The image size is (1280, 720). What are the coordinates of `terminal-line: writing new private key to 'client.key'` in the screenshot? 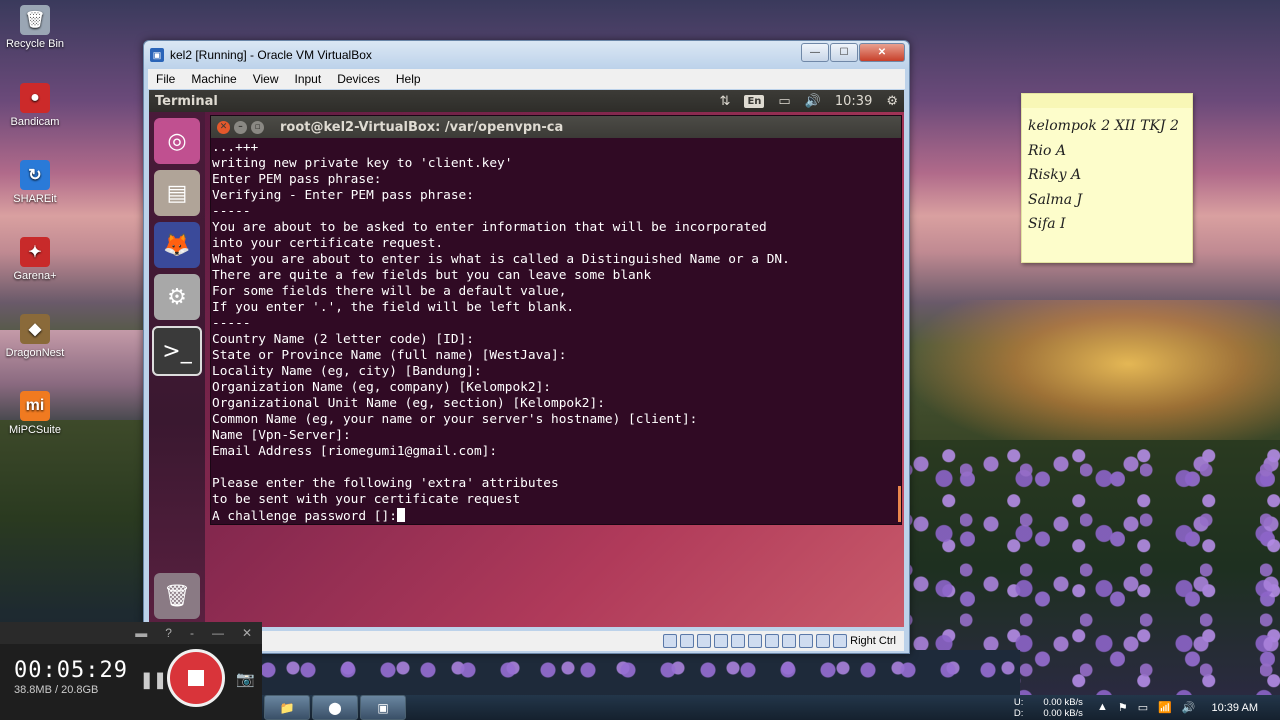 It's located at (362, 163).